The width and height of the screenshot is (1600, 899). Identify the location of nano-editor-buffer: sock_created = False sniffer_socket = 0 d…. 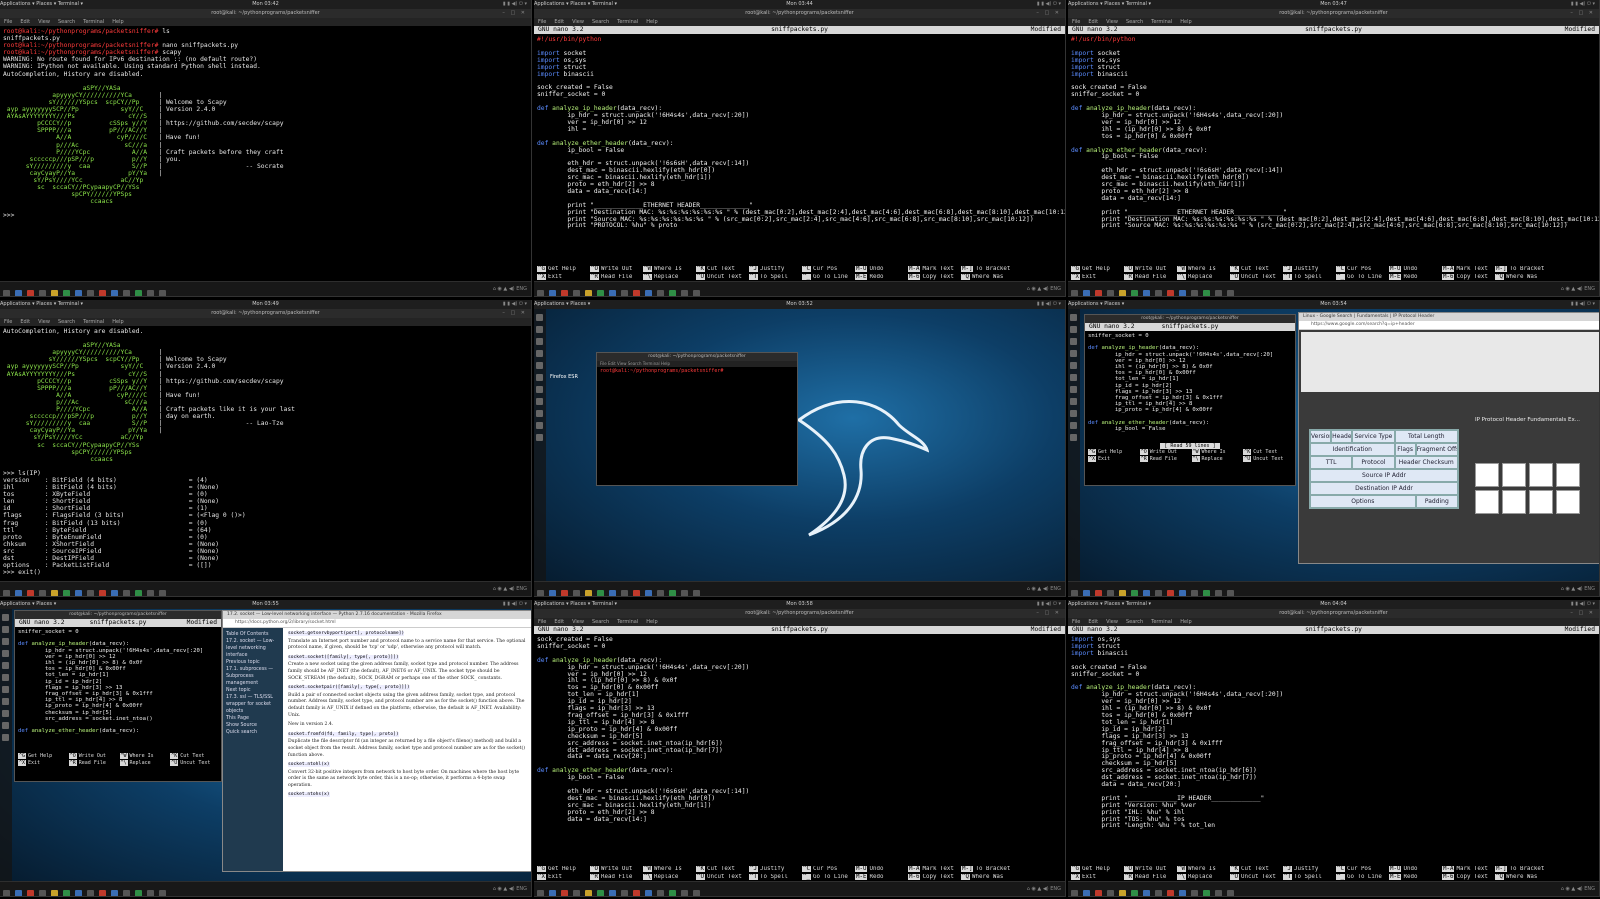
(799, 750).